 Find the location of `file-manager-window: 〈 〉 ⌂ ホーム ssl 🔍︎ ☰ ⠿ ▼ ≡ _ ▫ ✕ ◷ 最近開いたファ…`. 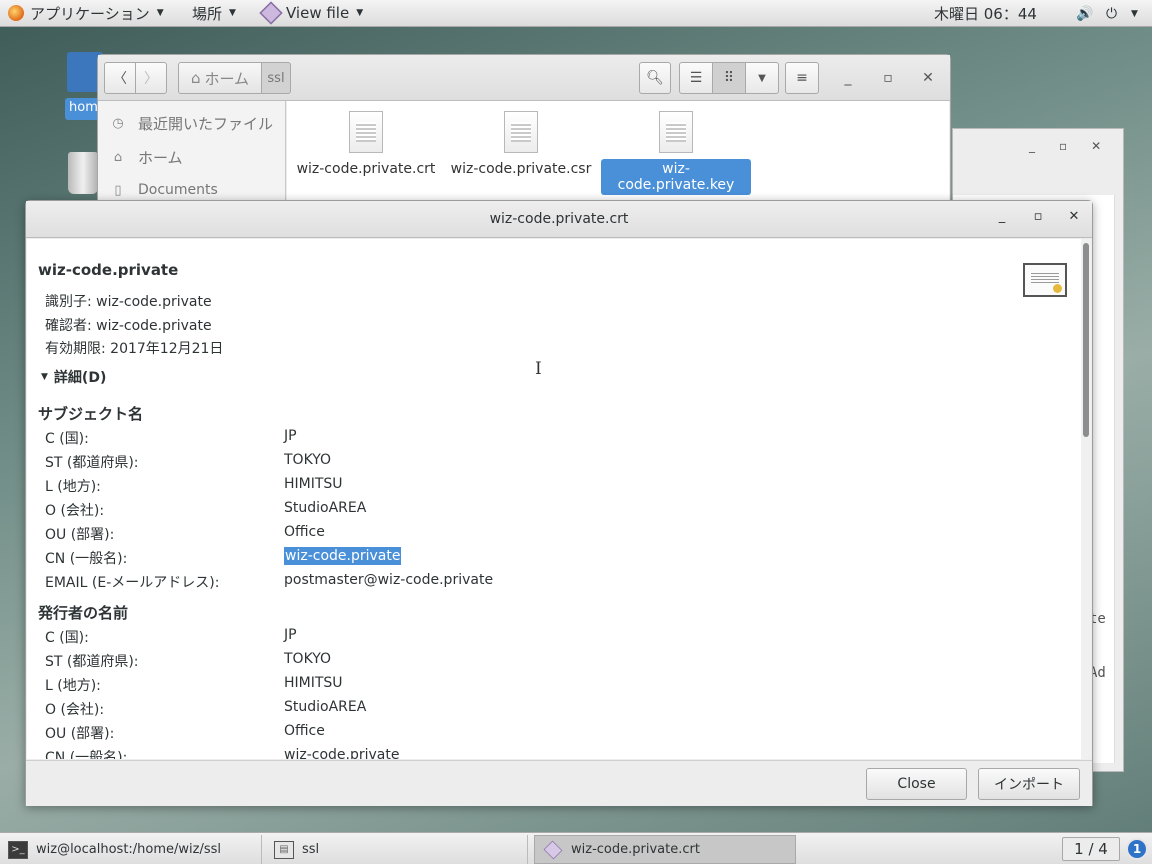

file-manager-window: 〈 〉 ⌂ ホーム ssl 🔍︎ ☰ ⠿ ▼ ≡ _ ▫ ✕ ◷ 最近開いたファ… is located at coordinates (524, 129).